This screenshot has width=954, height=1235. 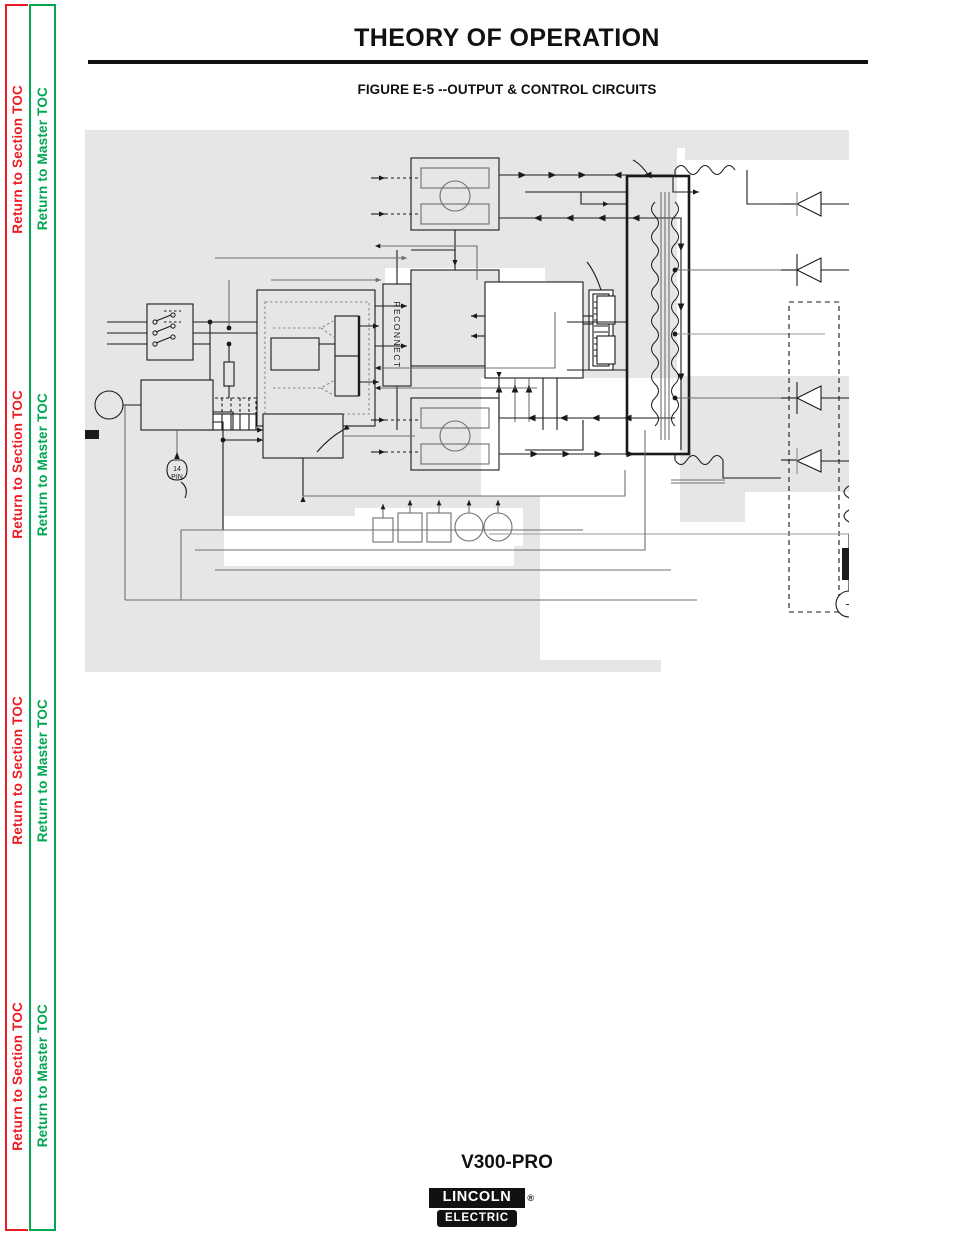 What do you see at coordinates (177, 469) in the screenshot?
I see `connector-14pin-count: 14` at bounding box center [177, 469].